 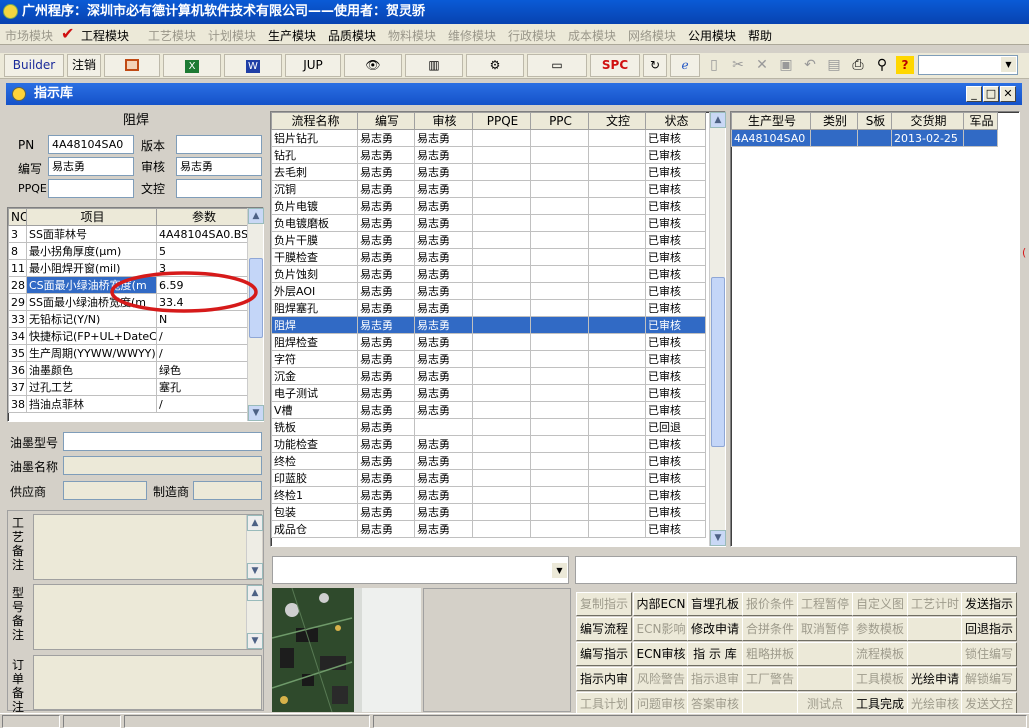 I want to click on action-button-2: 盲埋孔板, so click(x=715, y=604).